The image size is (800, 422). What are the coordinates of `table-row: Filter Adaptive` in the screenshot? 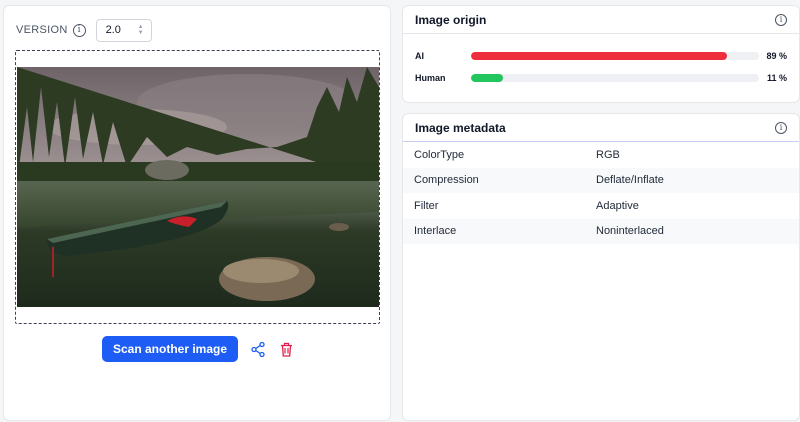 It's located at (601, 206).